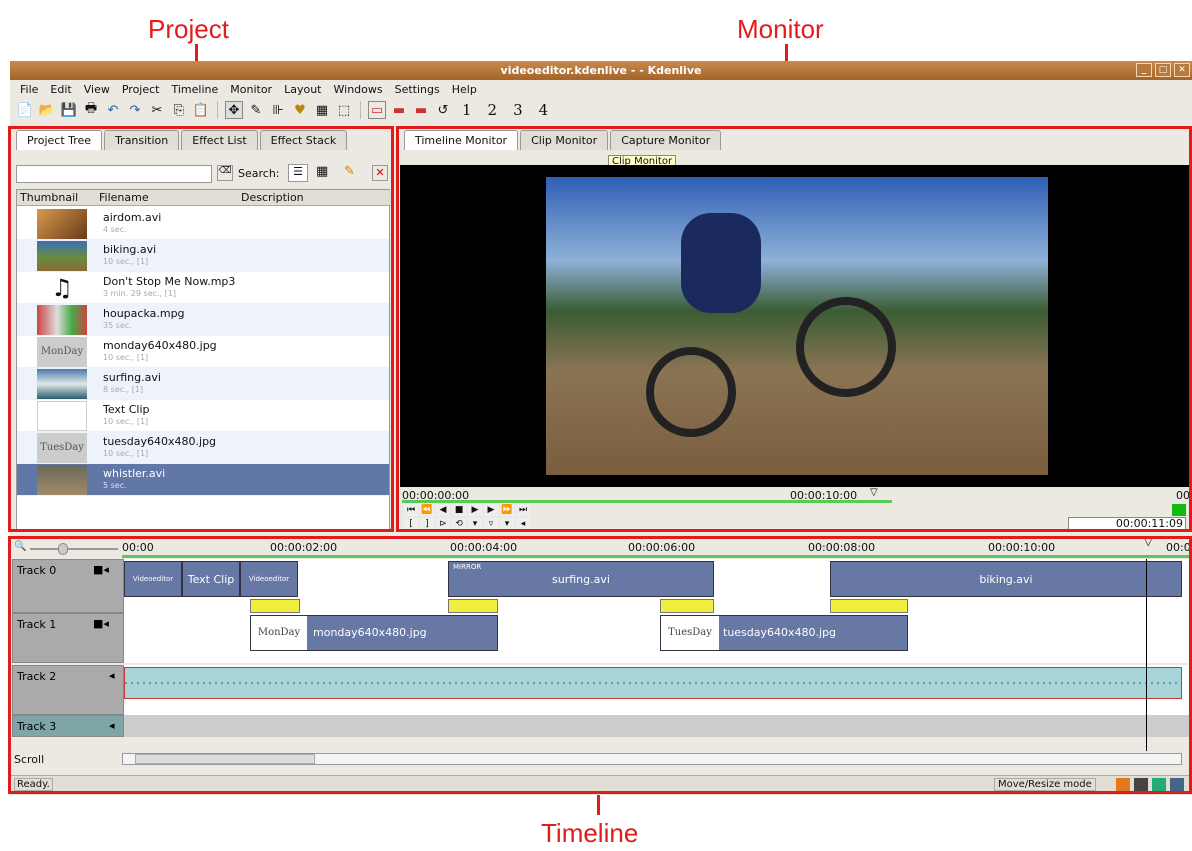  Describe the element at coordinates (377, 110) in the screenshot. I see `layout-icon-1: ▭` at that location.